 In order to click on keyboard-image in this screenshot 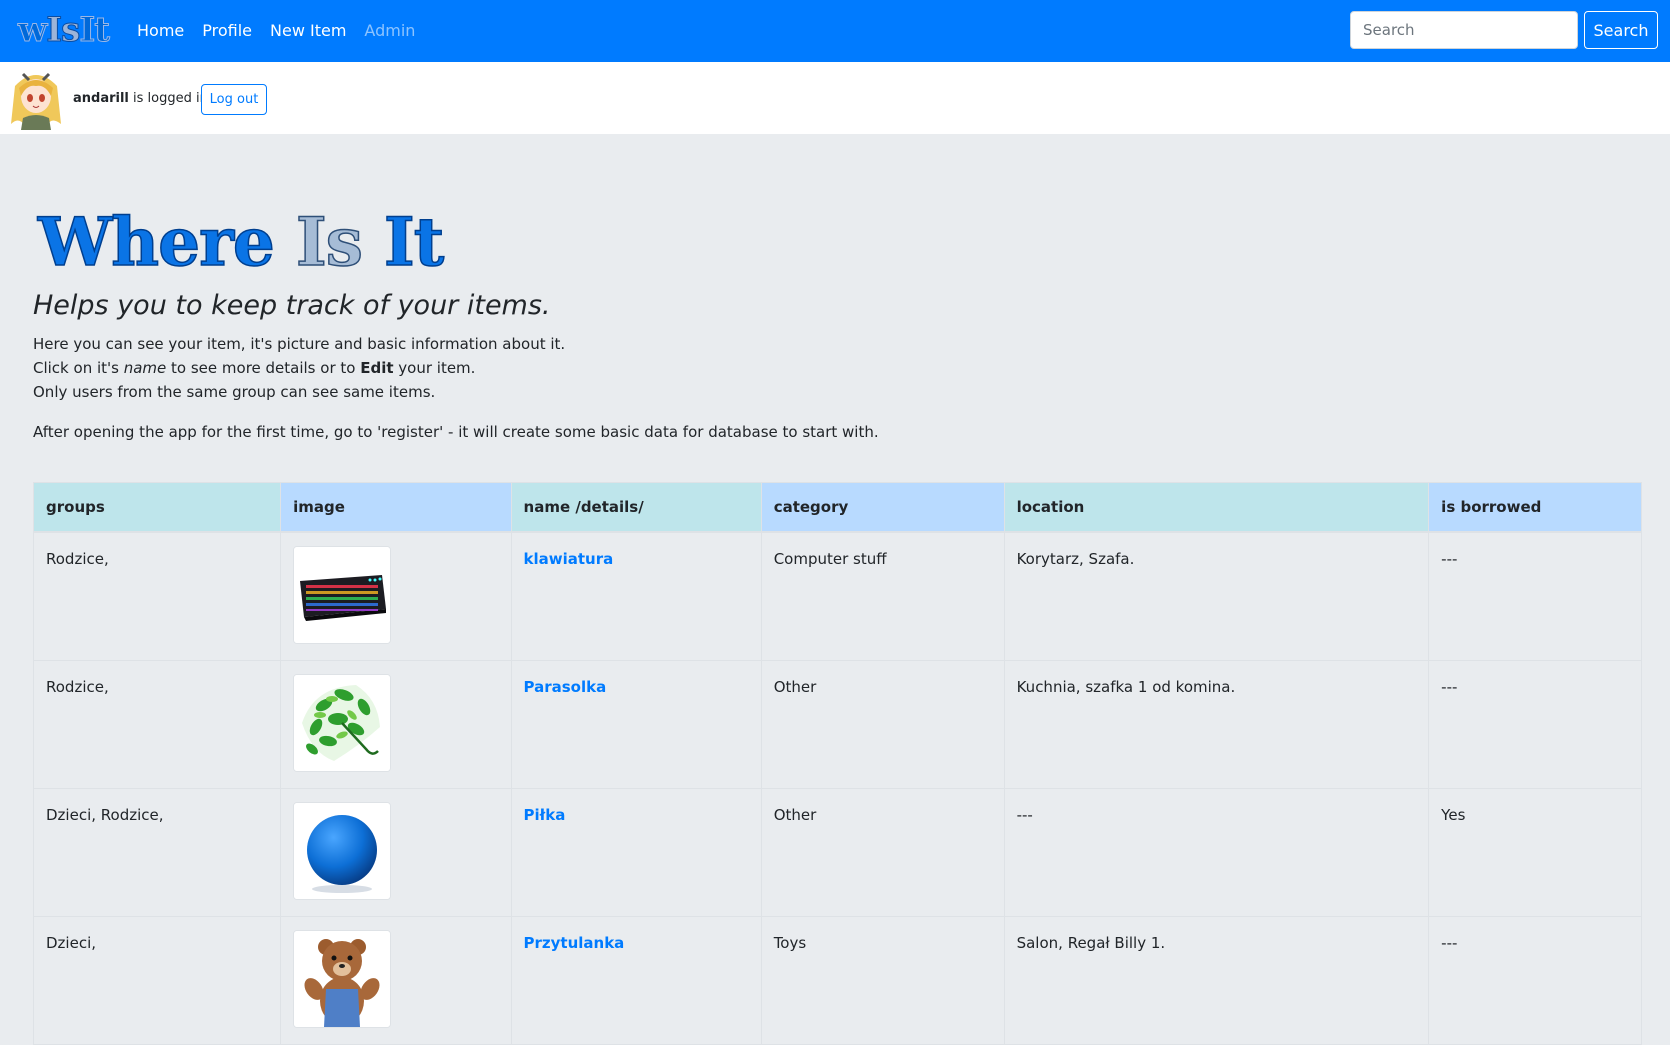, I will do `click(342, 594)`.